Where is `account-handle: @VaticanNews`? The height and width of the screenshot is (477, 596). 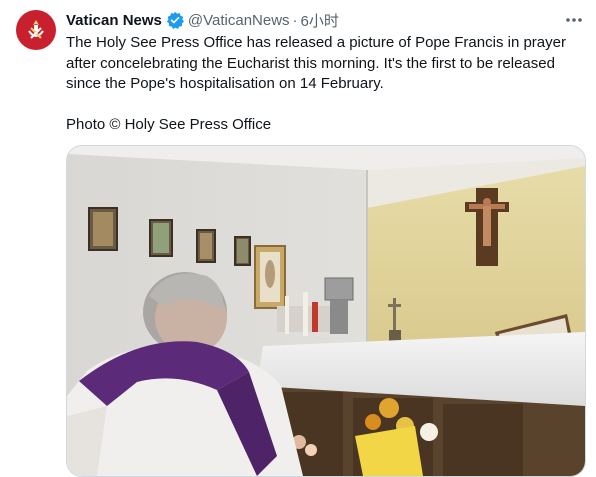 account-handle: @VaticanNews is located at coordinates (239, 20).